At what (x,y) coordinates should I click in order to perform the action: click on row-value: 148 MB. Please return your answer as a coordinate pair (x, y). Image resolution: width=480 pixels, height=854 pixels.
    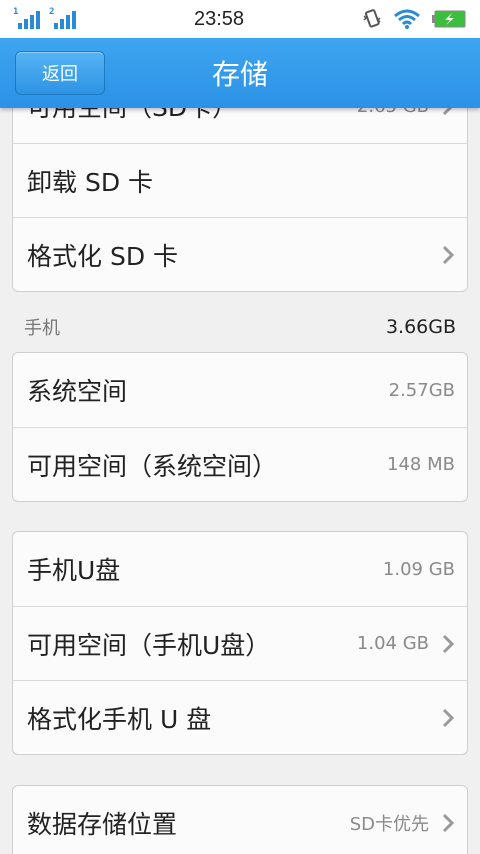
    Looking at the image, I should click on (421, 464).